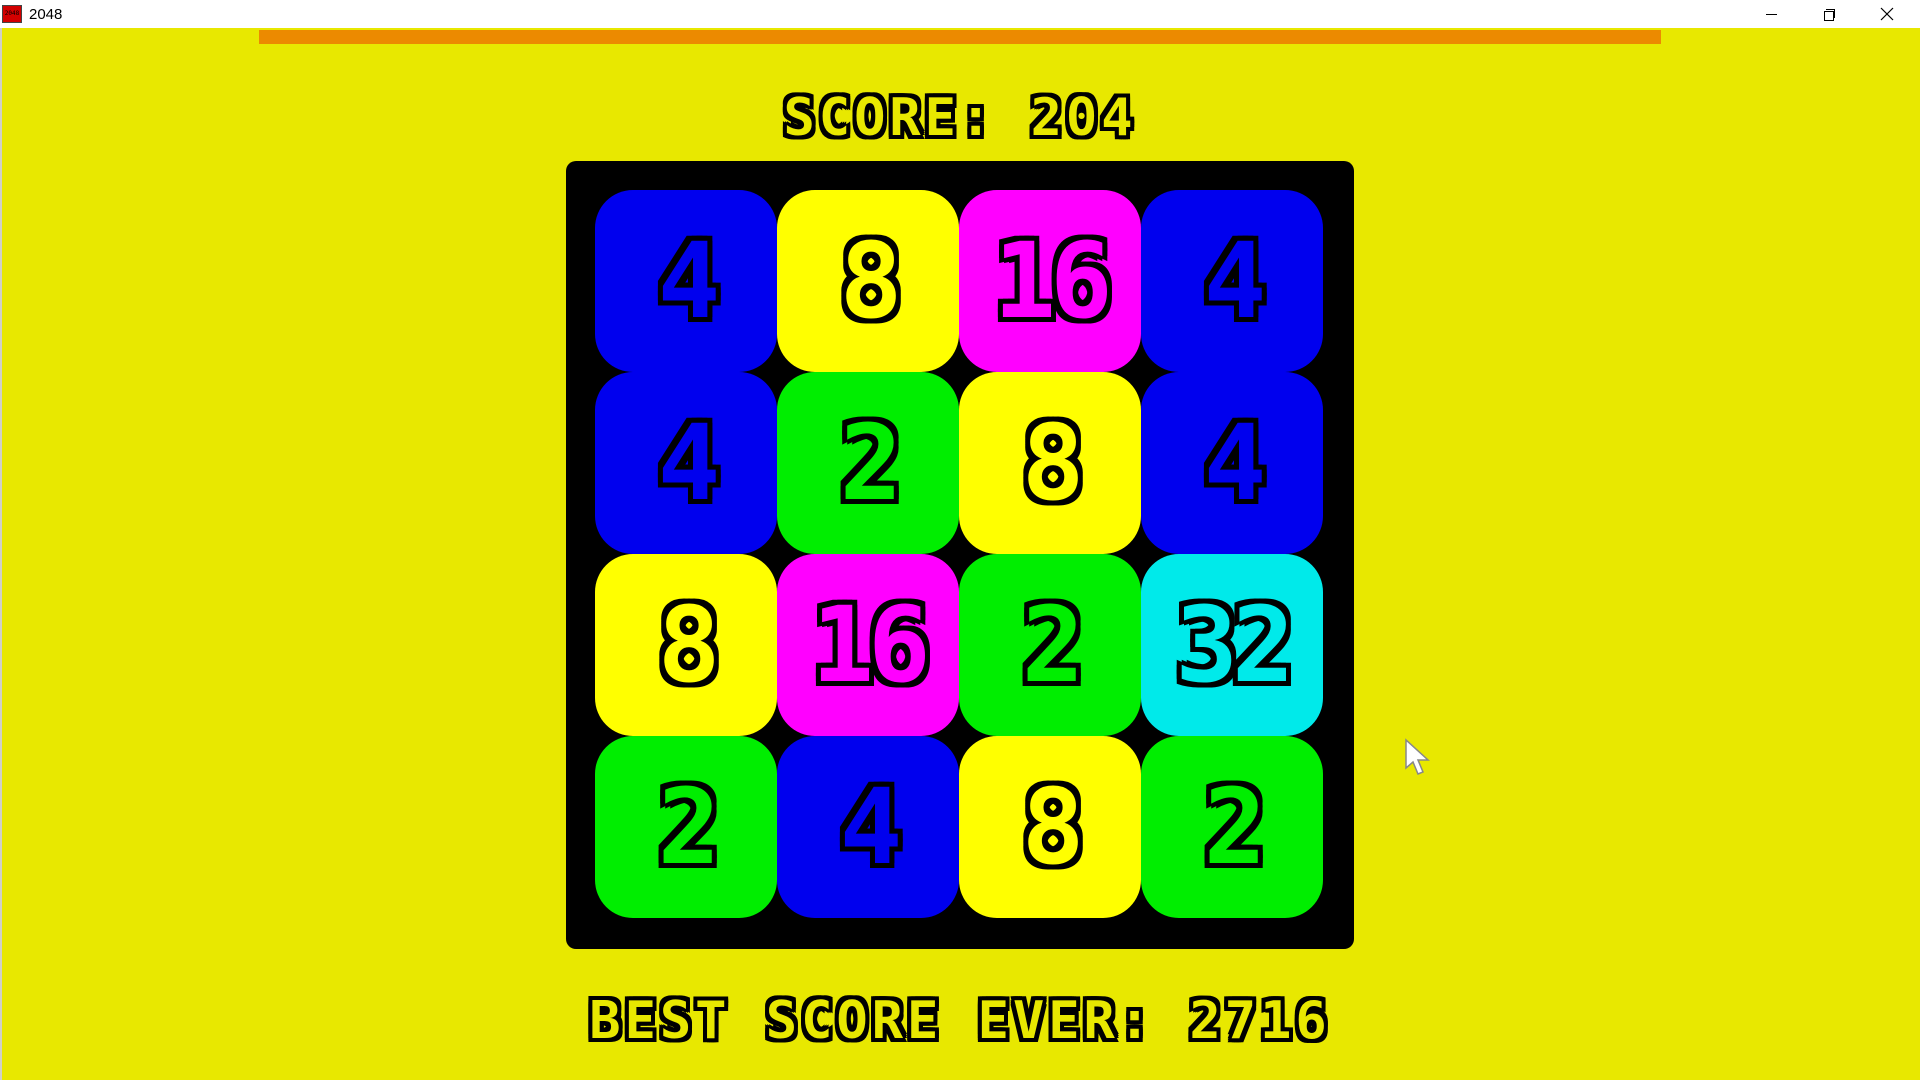 The width and height of the screenshot is (1920, 1080). Describe the element at coordinates (1260, 1021) in the screenshot. I see `best-score-value: 2716` at that location.